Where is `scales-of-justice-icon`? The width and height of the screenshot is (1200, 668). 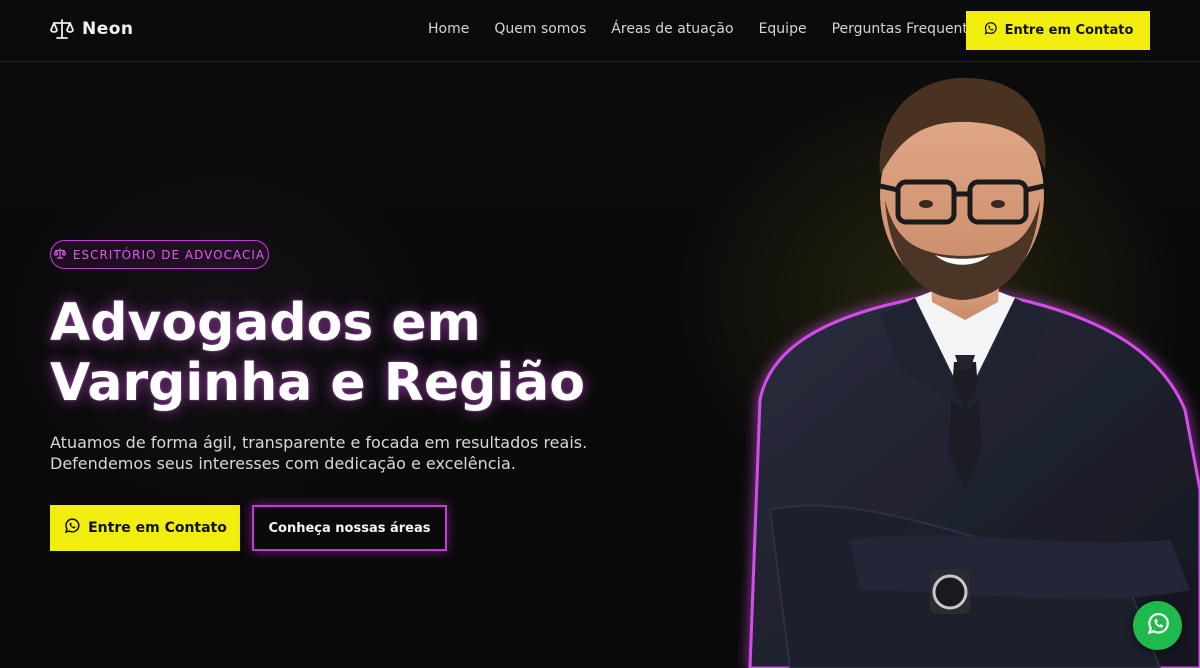 scales-of-justice-icon is located at coordinates (62, 29).